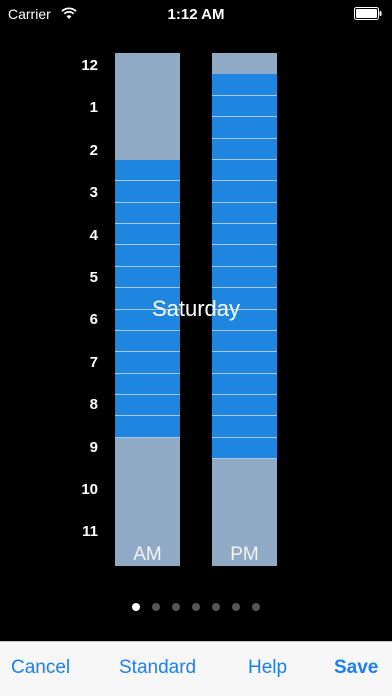 The height and width of the screenshot is (696, 392). I want to click on hour-label: 1, so click(93, 108).